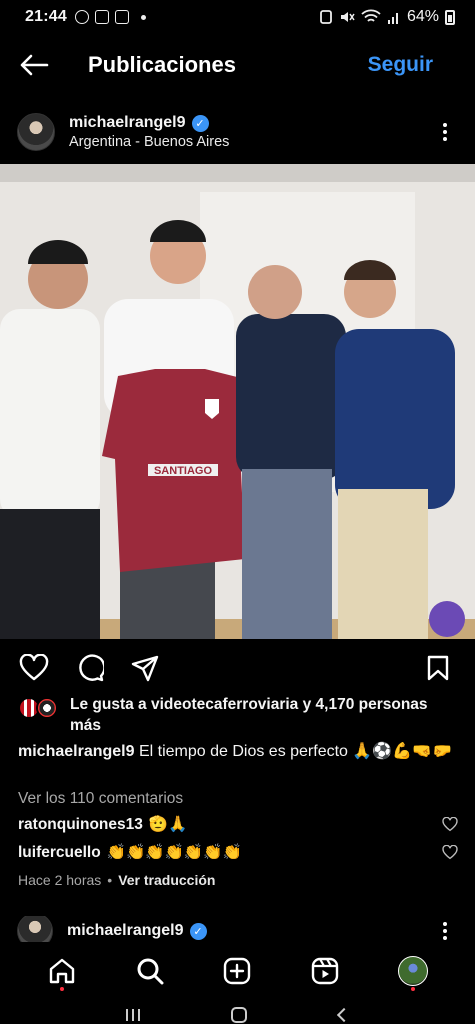 The image size is (475, 1024). What do you see at coordinates (400, 65) in the screenshot?
I see `follow-button: Seguir` at bounding box center [400, 65].